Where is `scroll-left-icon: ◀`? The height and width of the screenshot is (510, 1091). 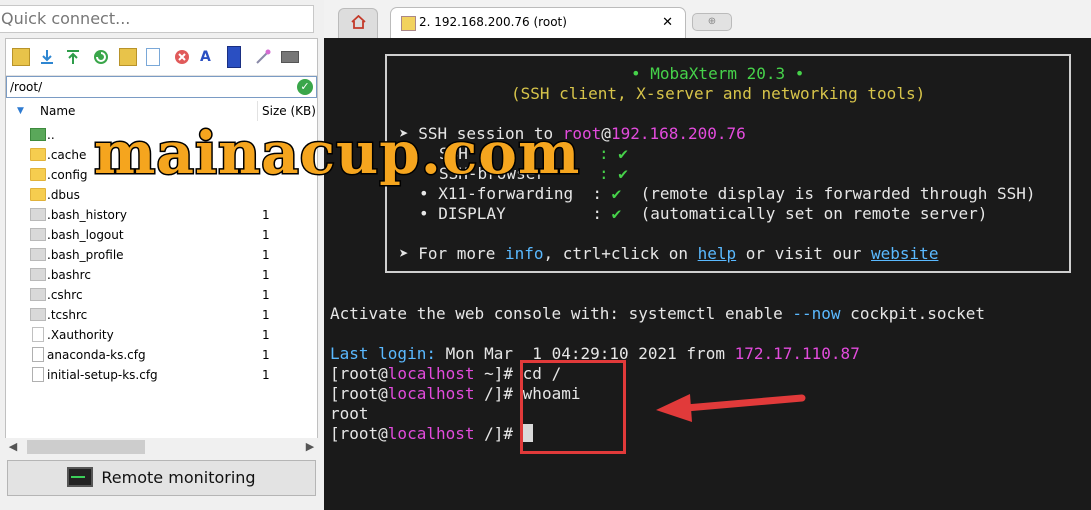
scroll-left-icon: ◀ is located at coordinates (13, 447).